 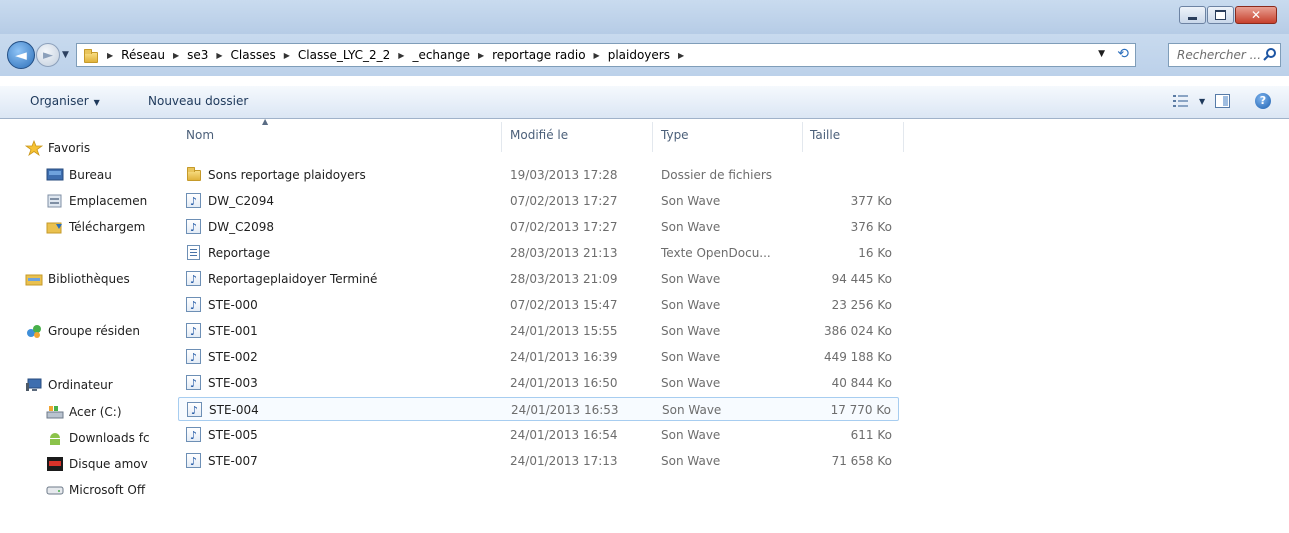 I want to click on nav-label: Emplacemen, so click(x=108, y=201).